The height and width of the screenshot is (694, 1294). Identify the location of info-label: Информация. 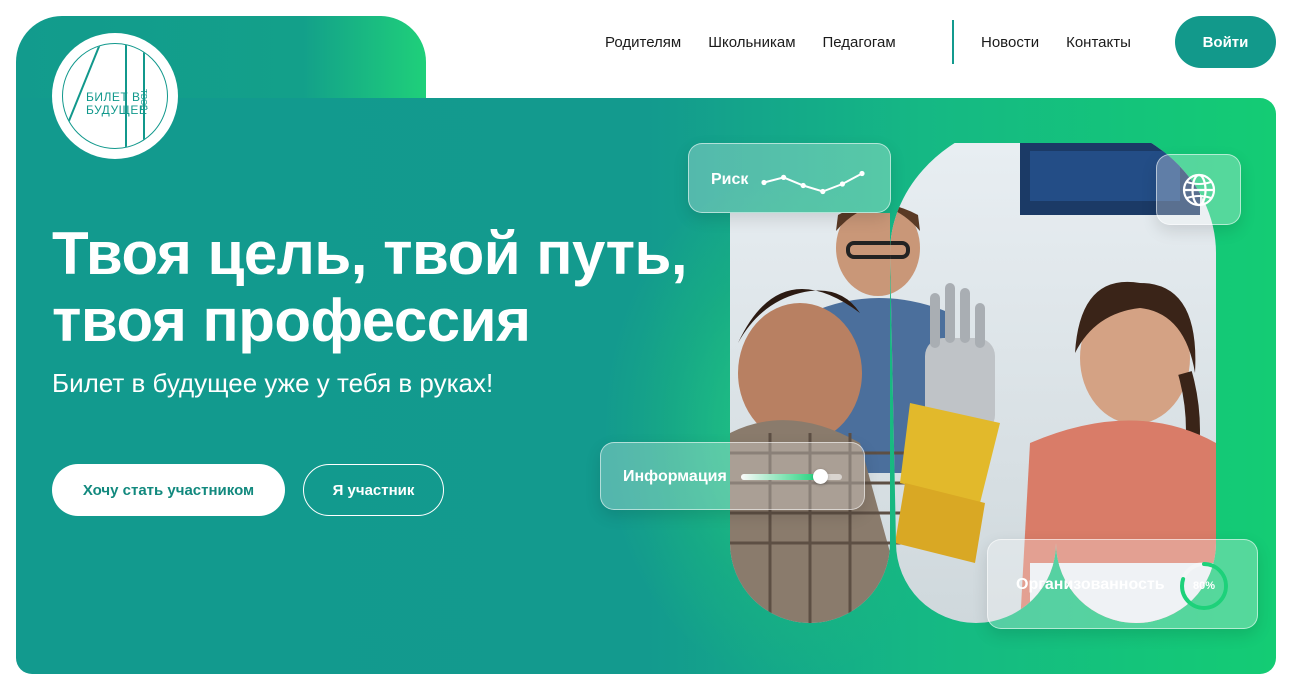
(675, 476).